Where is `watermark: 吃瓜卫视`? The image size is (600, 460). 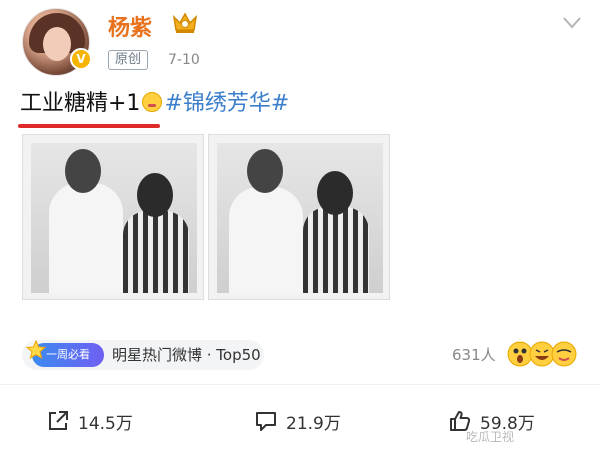
watermark: 吃瓜卫视 is located at coordinates (490, 437).